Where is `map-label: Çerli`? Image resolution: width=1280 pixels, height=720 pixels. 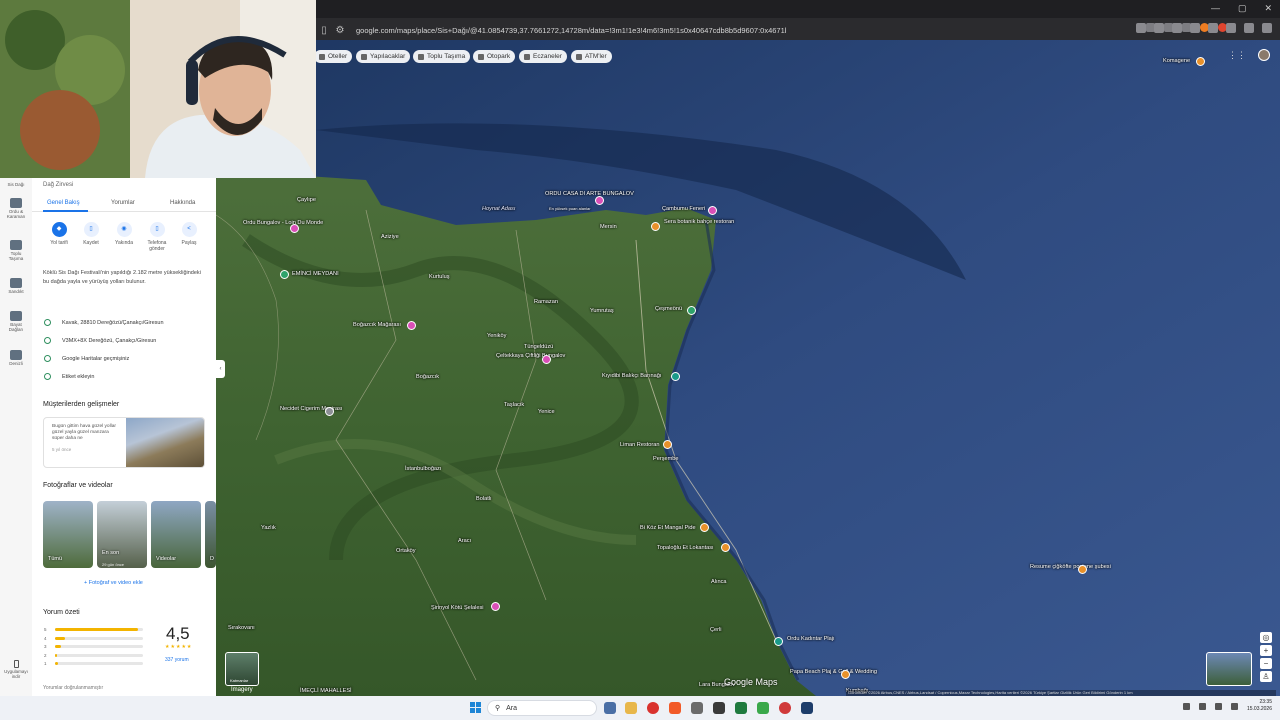
map-label: Çerli is located at coordinates (716, 630).